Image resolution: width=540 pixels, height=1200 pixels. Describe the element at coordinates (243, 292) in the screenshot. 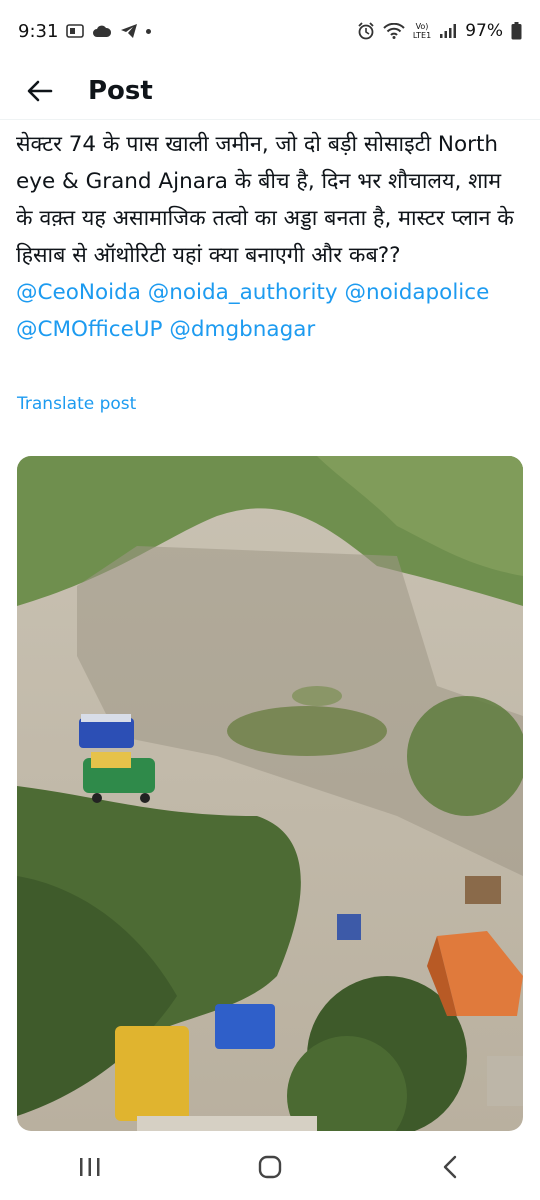

I see `mention-link: @noida_authority` at that location.